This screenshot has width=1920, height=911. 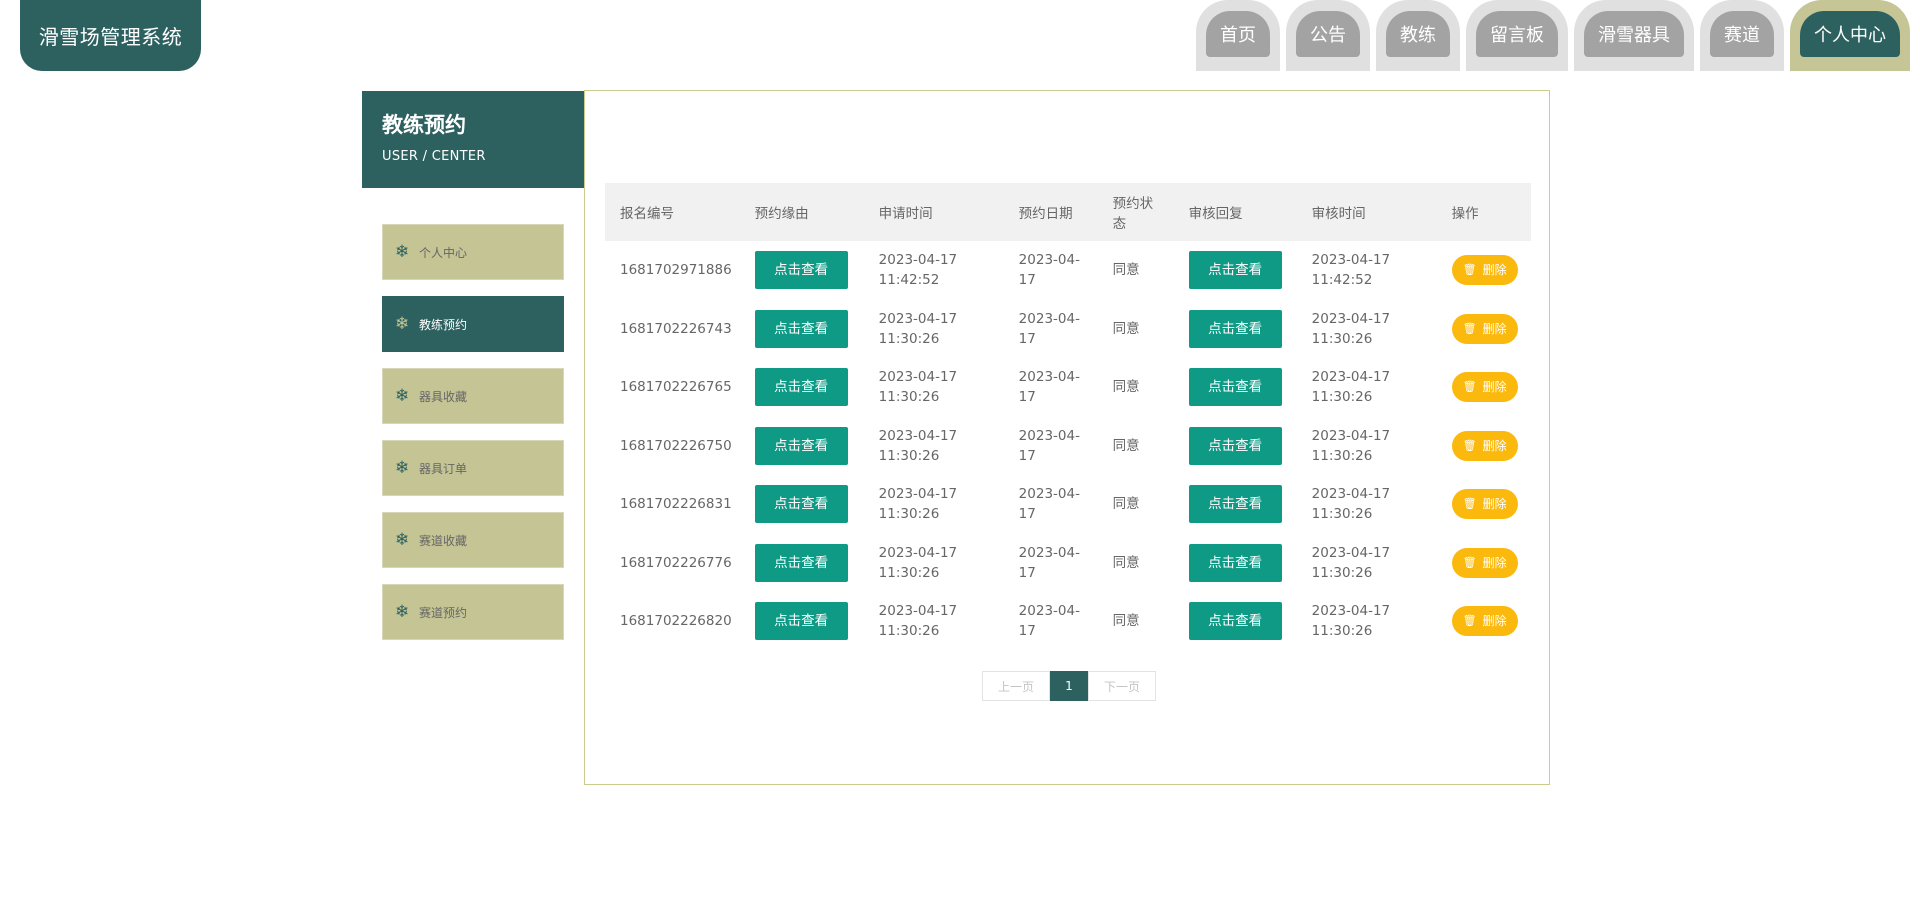 What do you see at coordinates (676, 328) in the screenshot?
I see `cell-no: 1681702226743` at bounding box center [676, 328].